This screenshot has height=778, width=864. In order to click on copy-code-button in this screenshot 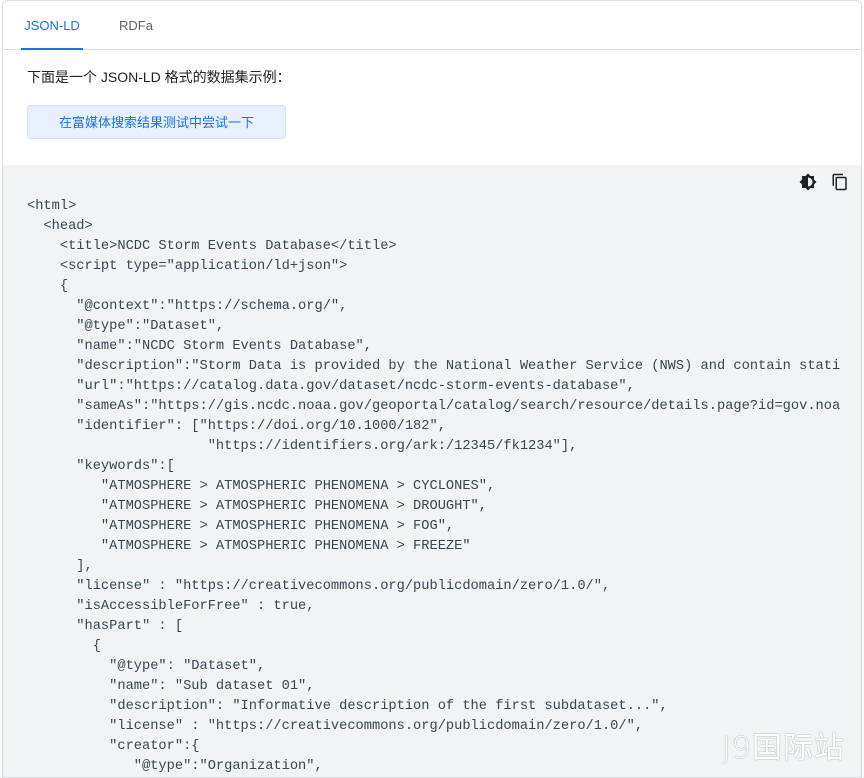, I will do `click(840, 182)`.